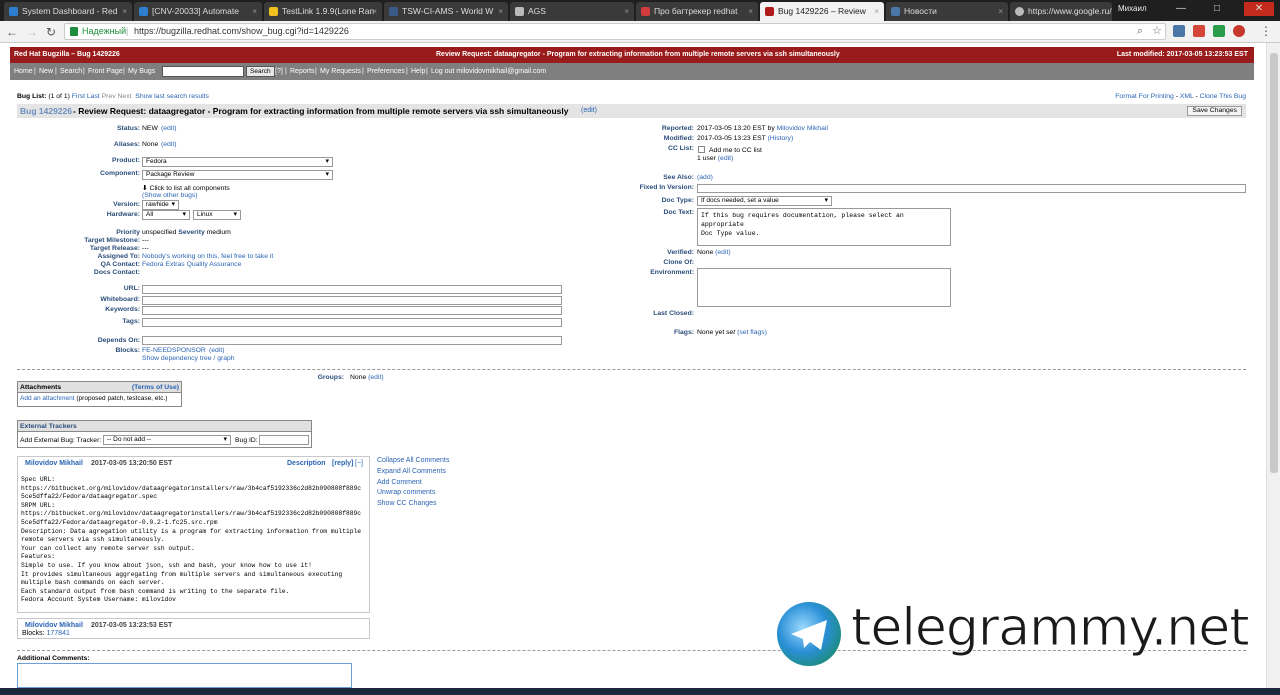 This screenshot has width=1280, height=695. What do you see at coordinates (306, 463) in the screenshot?
I see `description-link: Description` at bounding box center [306, 463].